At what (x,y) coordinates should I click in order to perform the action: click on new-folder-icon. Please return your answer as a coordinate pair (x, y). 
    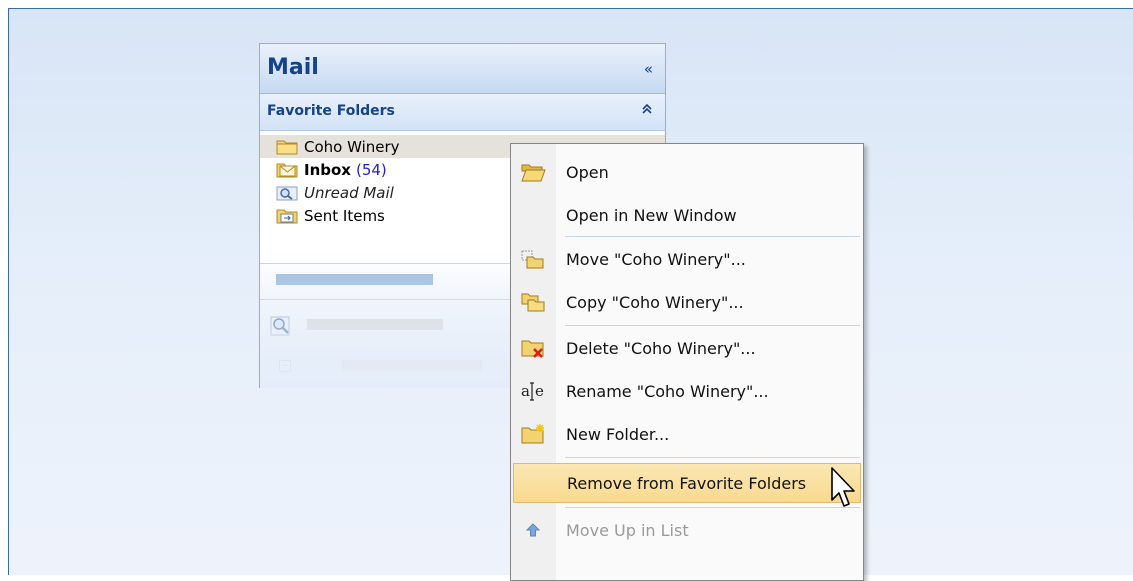
    Looking at the image, I should click on (533, 434).